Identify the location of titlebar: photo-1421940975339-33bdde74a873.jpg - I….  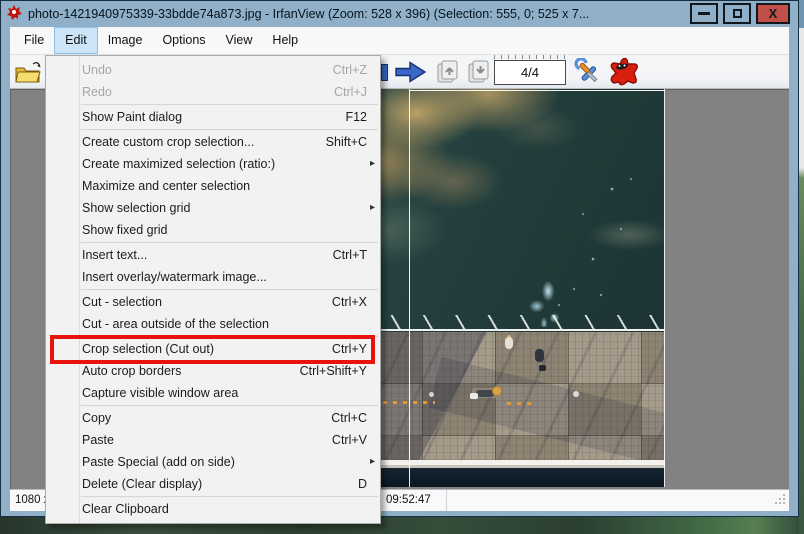
(399, 14).